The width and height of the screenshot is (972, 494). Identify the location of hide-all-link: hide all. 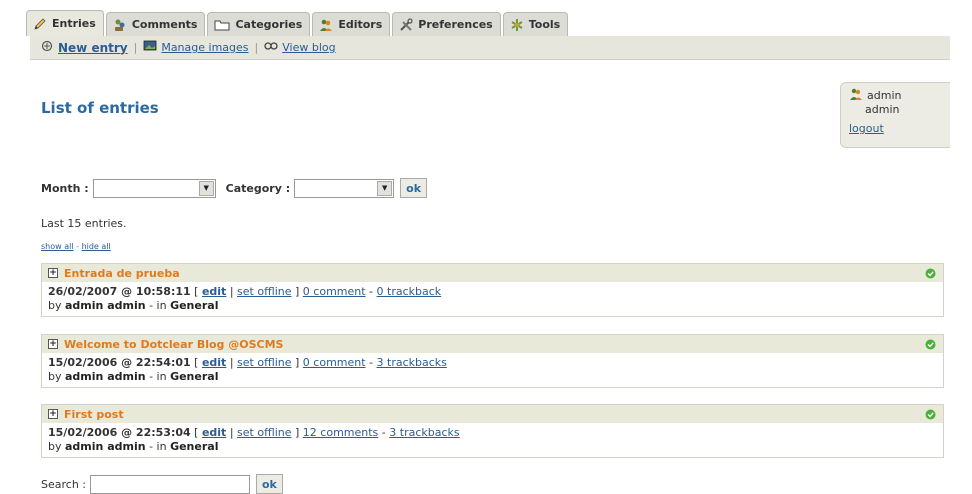
(96, 246).